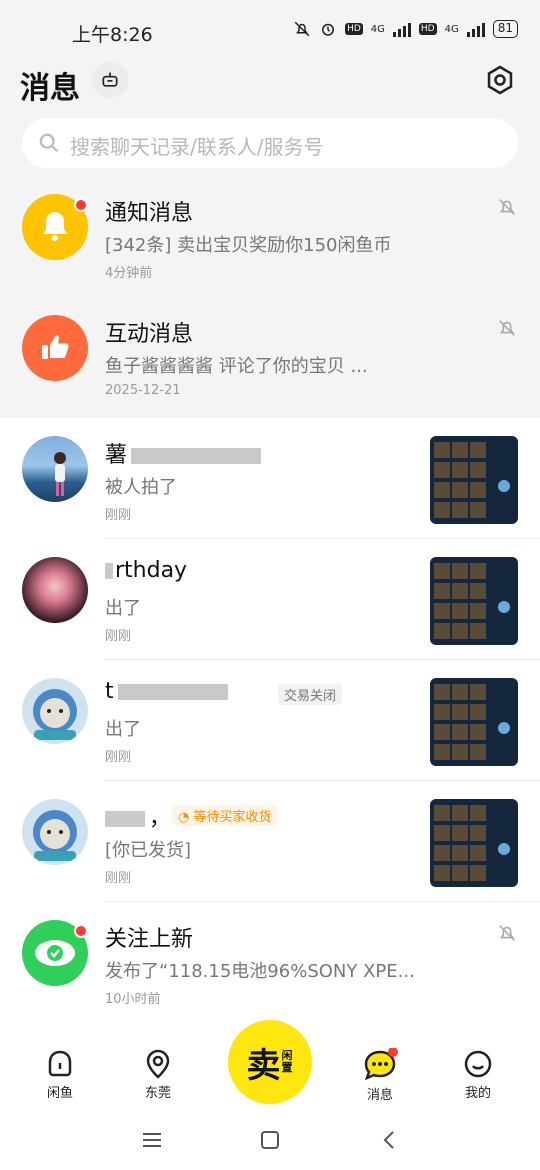 The image size is (540, 1170). Describe the element at coordinates (157, 1093) in the screenshot. I see `nav-location-label: 东莞` at that location.